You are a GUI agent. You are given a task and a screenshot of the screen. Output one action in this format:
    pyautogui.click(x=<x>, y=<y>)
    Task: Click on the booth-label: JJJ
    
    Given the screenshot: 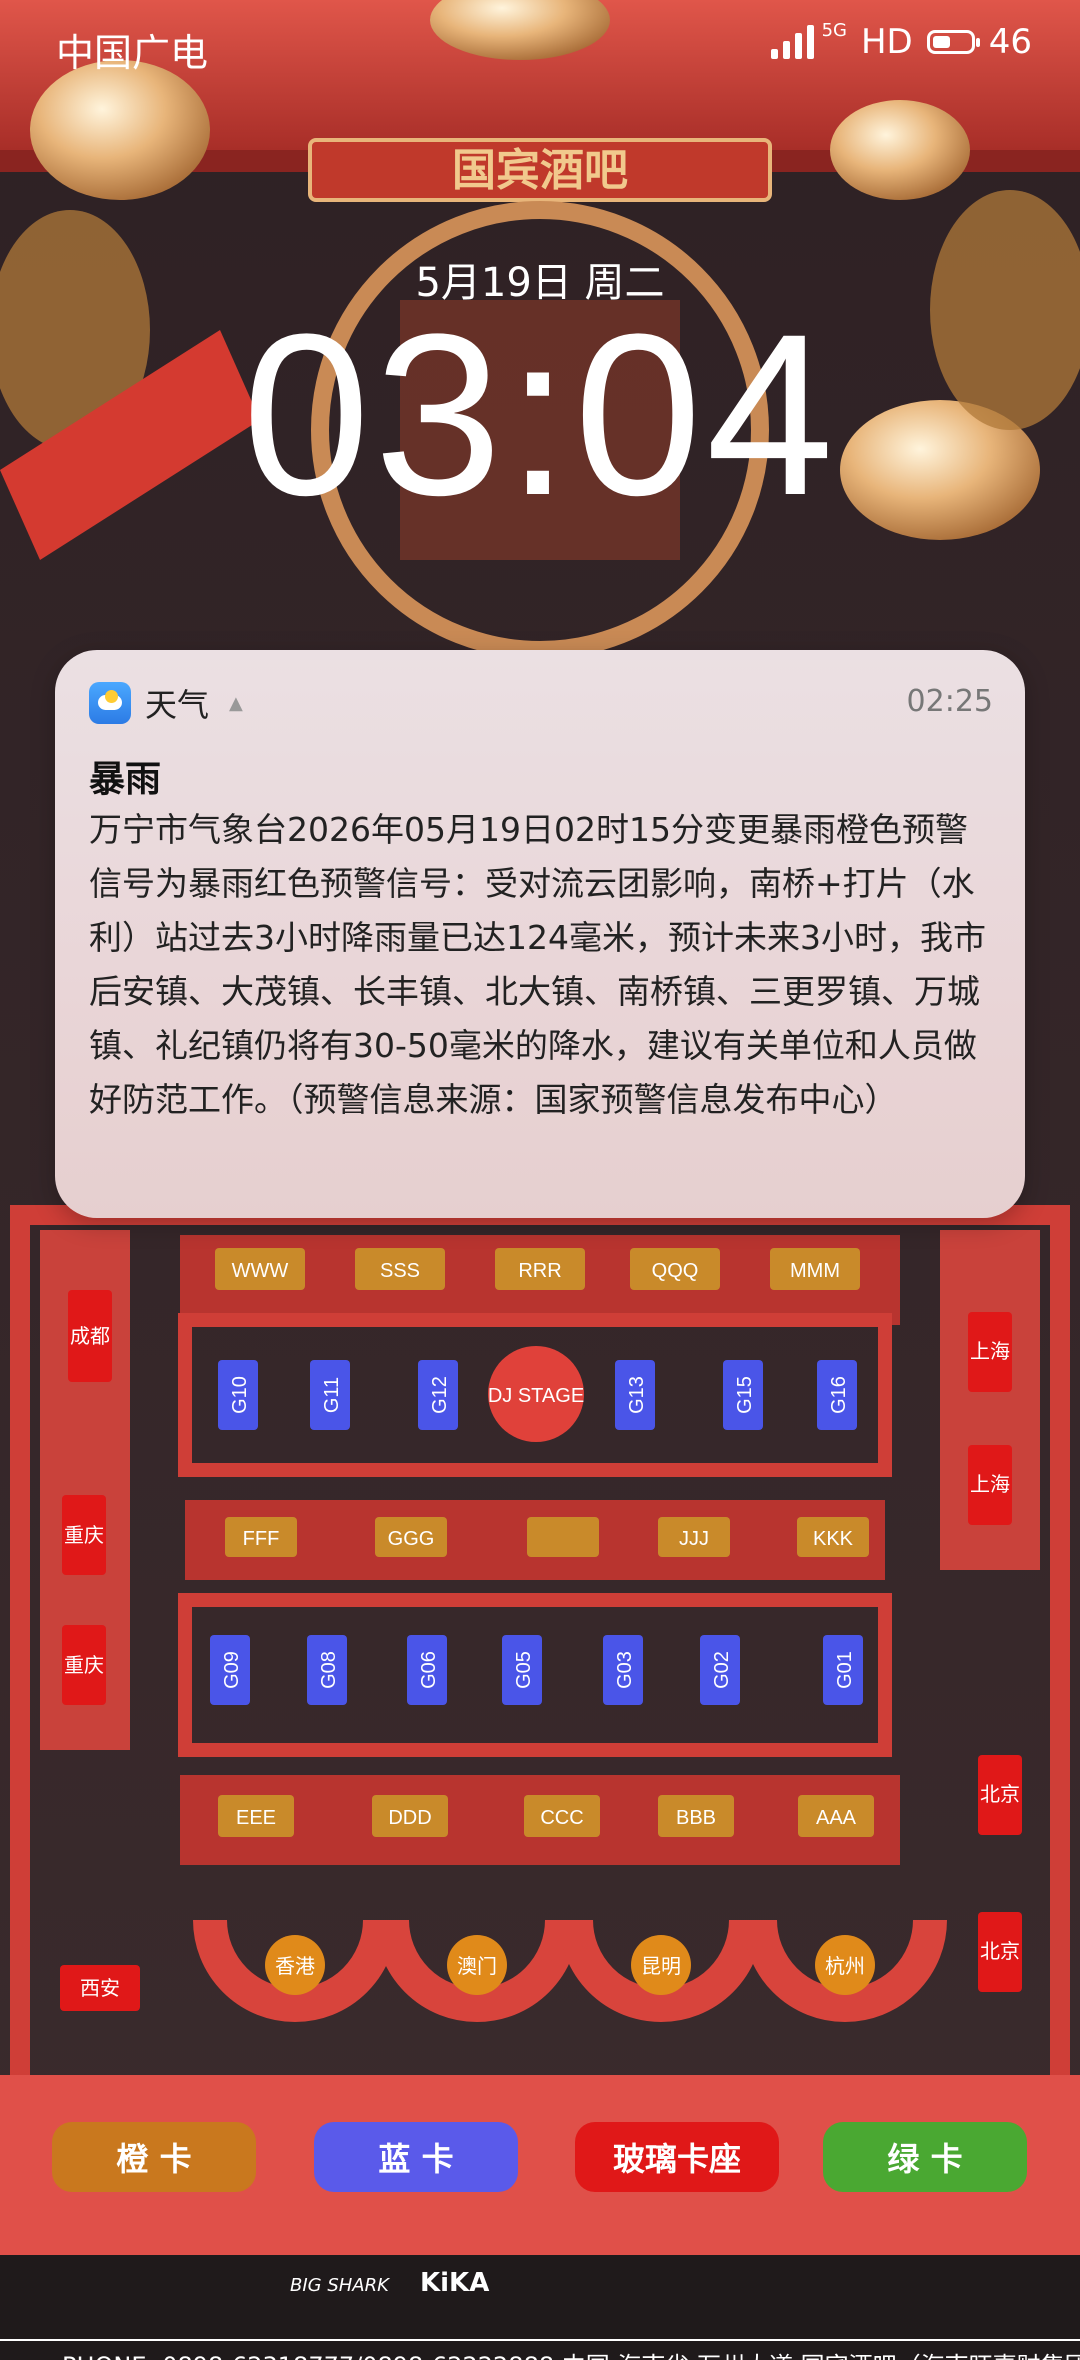 What is the action you would take?
    pyautogui.click(x=694, y=1539)
    